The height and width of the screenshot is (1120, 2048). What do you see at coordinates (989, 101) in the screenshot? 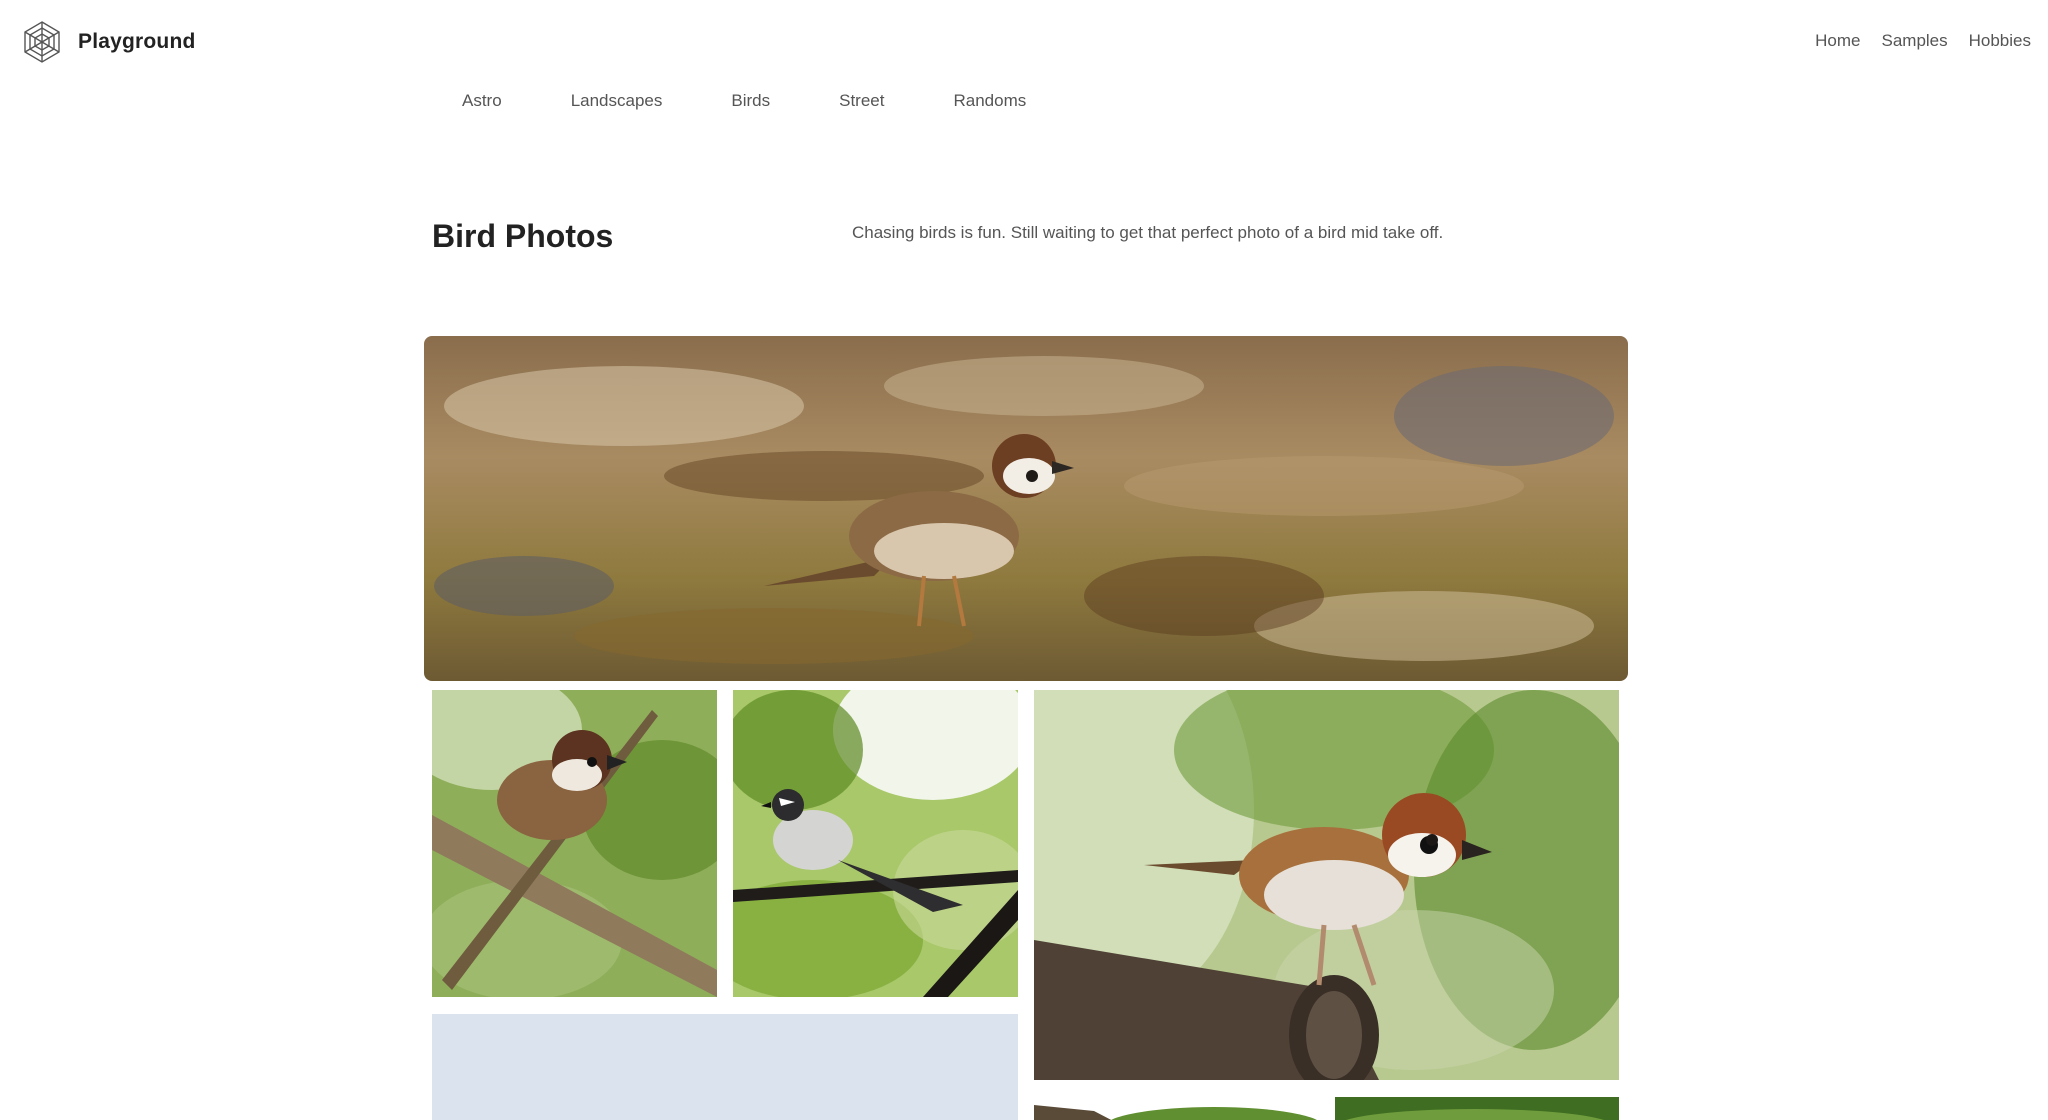
I see `category-link-randoms: Randoms` at bounding box center [989, 101].